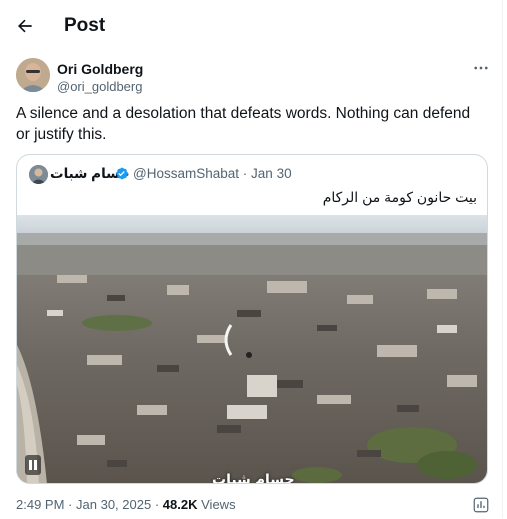 This screenshot has width=507, height=519. What do you see at coordinates (251, 26) in the screenshot?
I see `post-header: Post` at bounding box center [251, 26].